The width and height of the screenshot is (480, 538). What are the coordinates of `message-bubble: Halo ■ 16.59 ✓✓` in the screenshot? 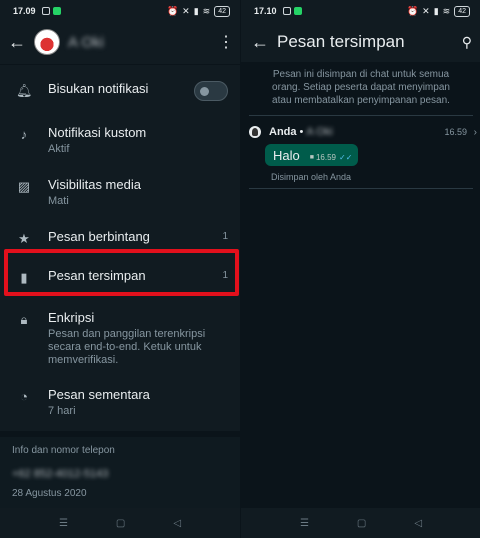 It's located at (312, 155).